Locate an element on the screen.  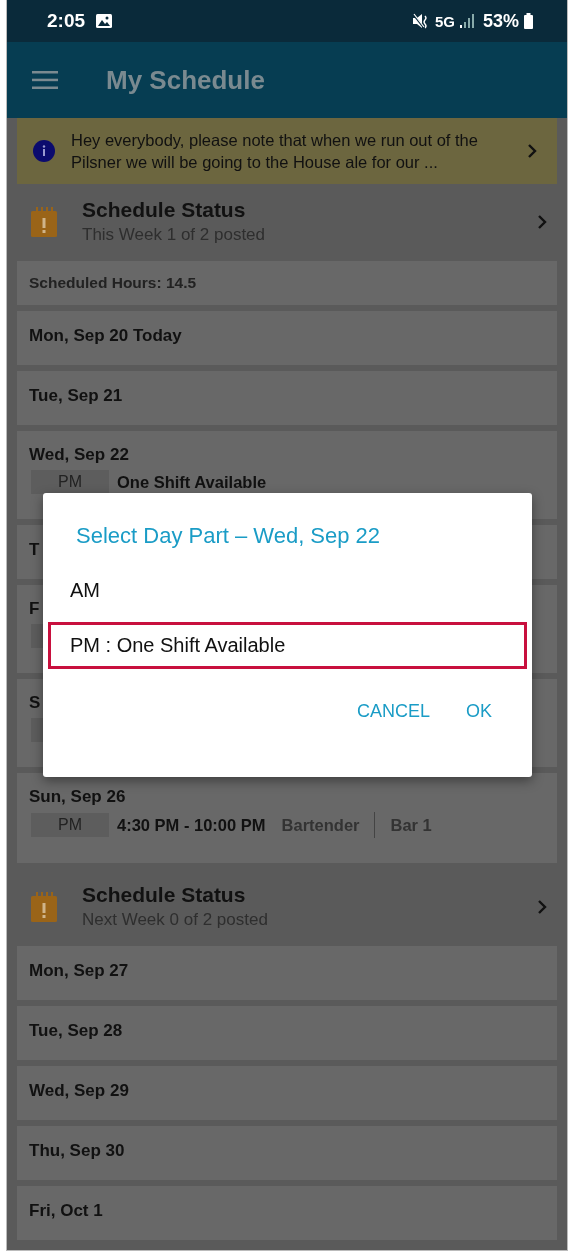
dialog-button: CANCEL is located at coordinates (393, 711).